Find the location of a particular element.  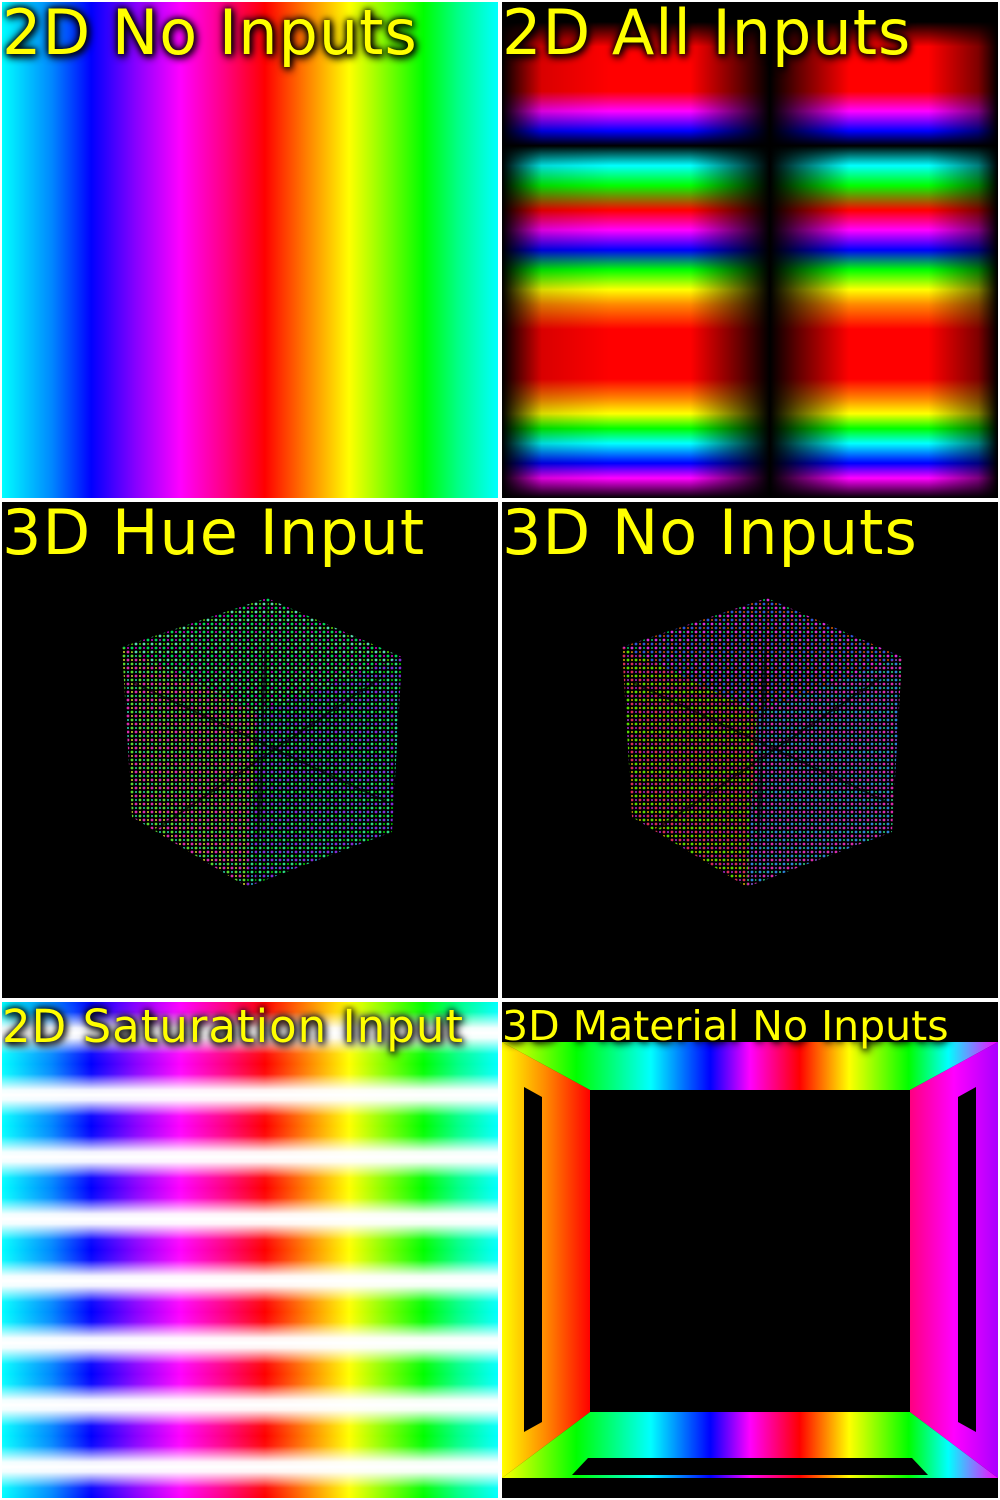

box-back-wall is located at coordinates (750, 1251).